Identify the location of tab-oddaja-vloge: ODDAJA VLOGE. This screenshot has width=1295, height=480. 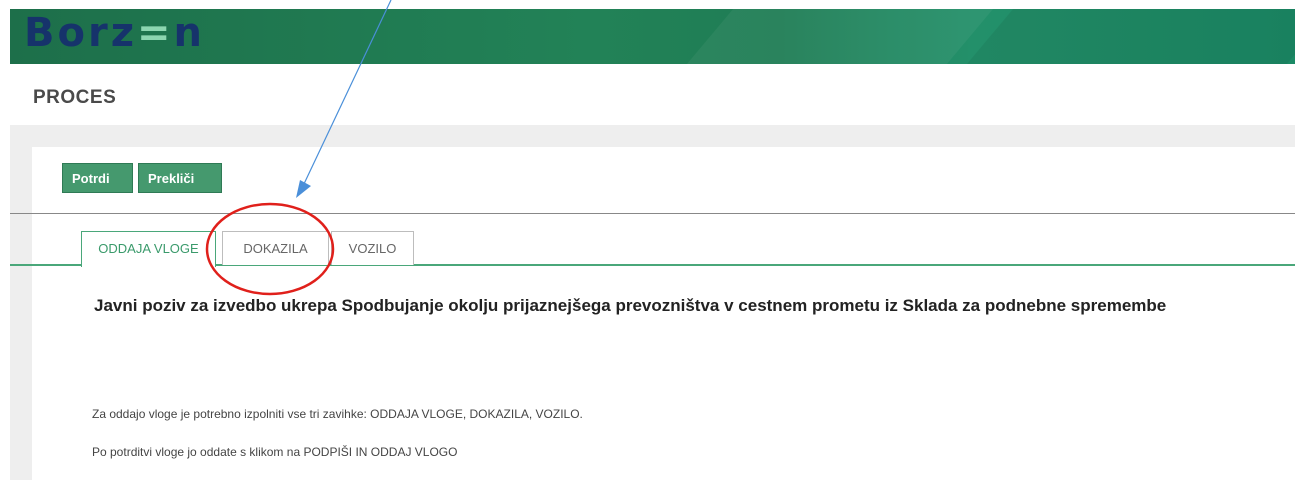
(148, 249).